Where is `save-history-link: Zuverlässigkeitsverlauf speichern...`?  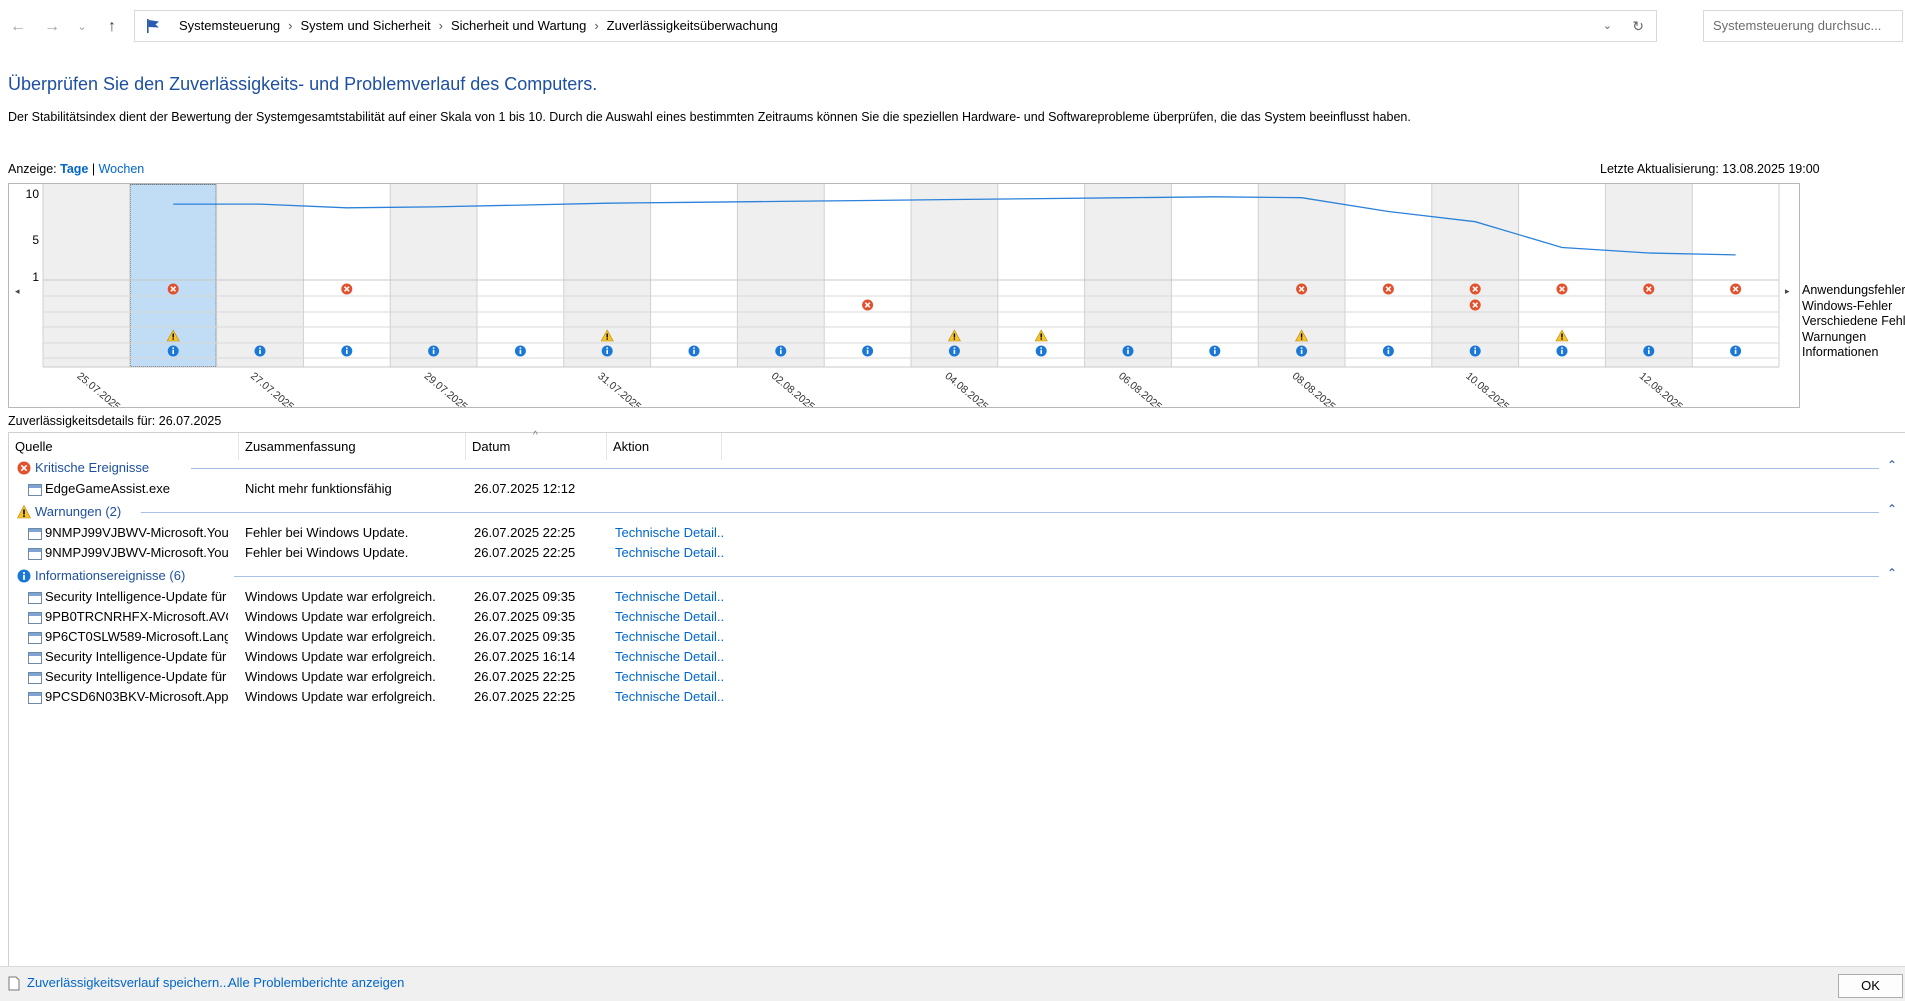 save-history-link: Zuverlässigkeitsverlauf speichern... is located at coordinates (128, 982).